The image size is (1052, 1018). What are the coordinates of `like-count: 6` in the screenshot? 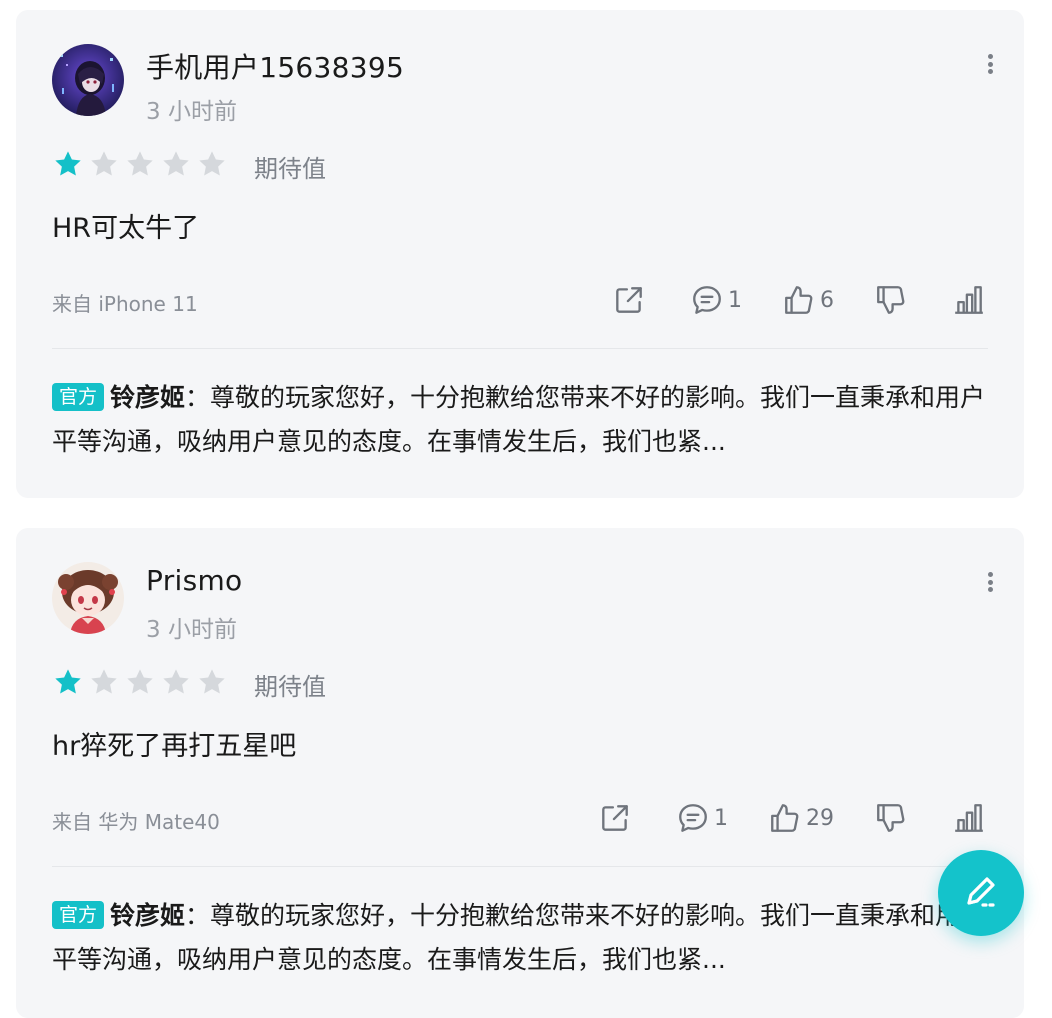 It's located at (827, 300).